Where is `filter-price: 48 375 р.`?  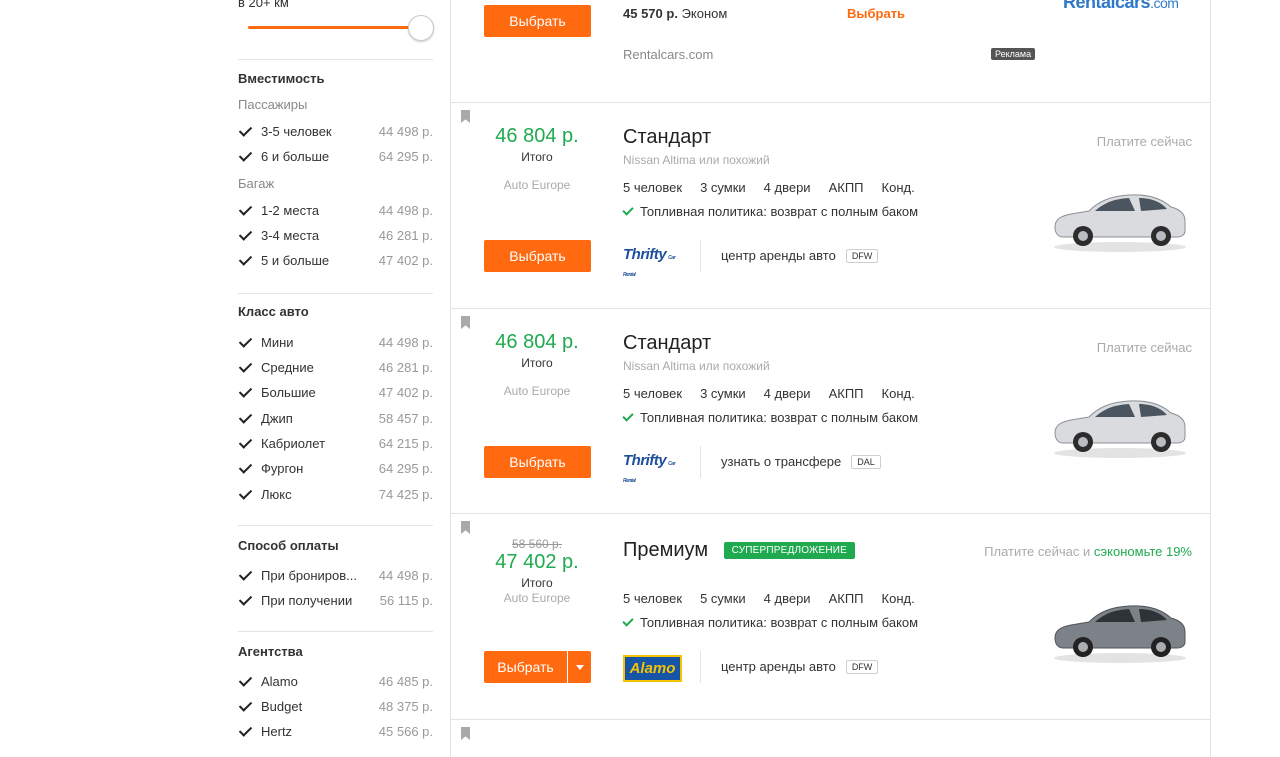 filter-price: 48 375 р. is located at coordinates (405, 706).